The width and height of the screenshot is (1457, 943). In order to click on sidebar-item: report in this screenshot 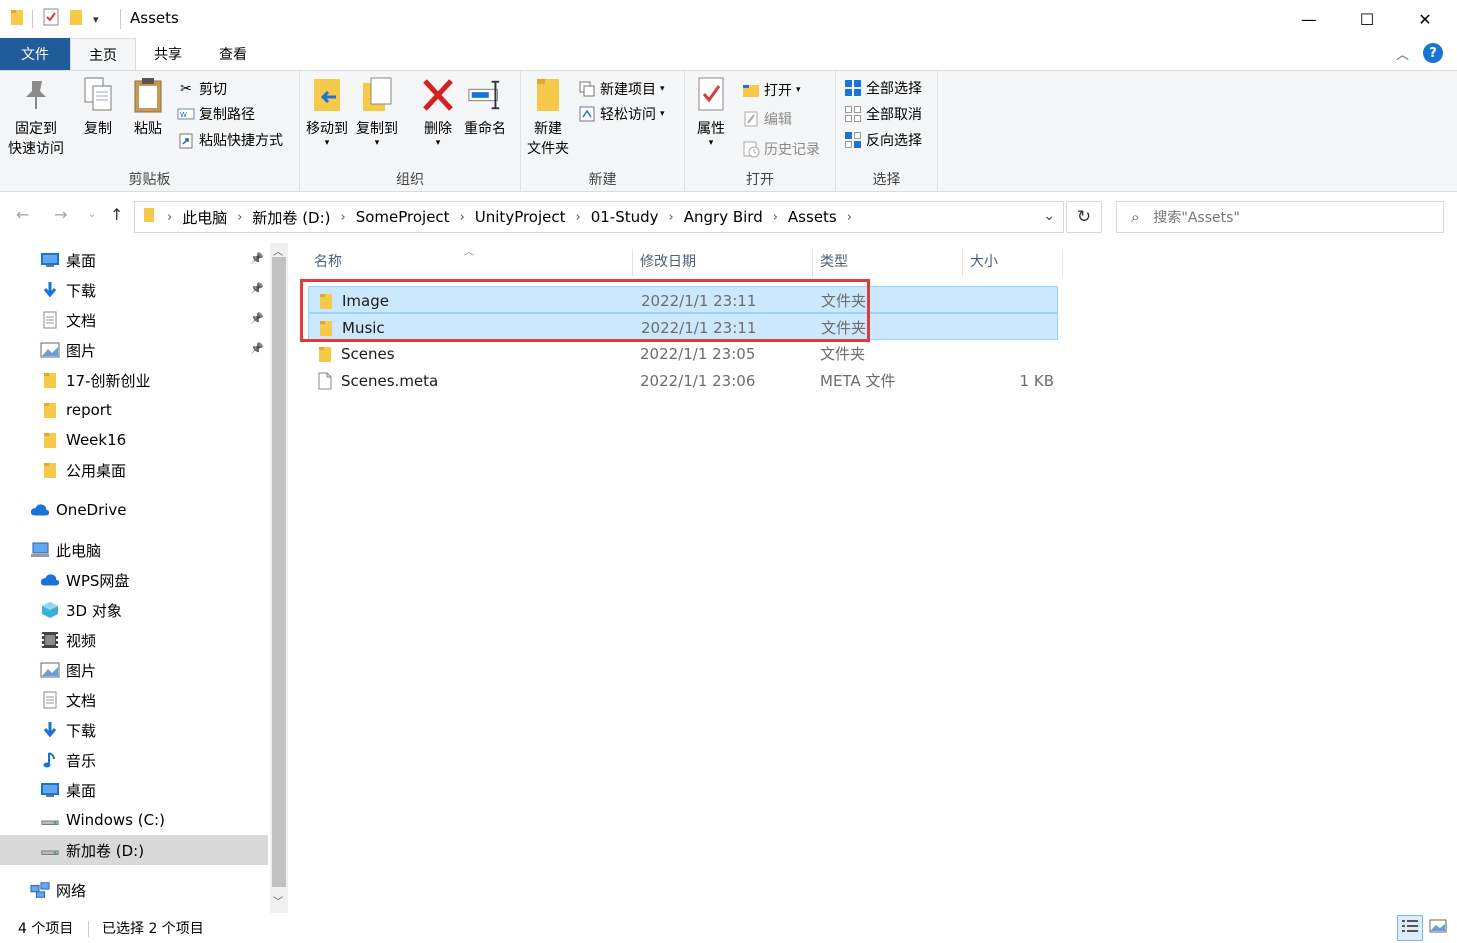, I will do `click(134, 410)`.